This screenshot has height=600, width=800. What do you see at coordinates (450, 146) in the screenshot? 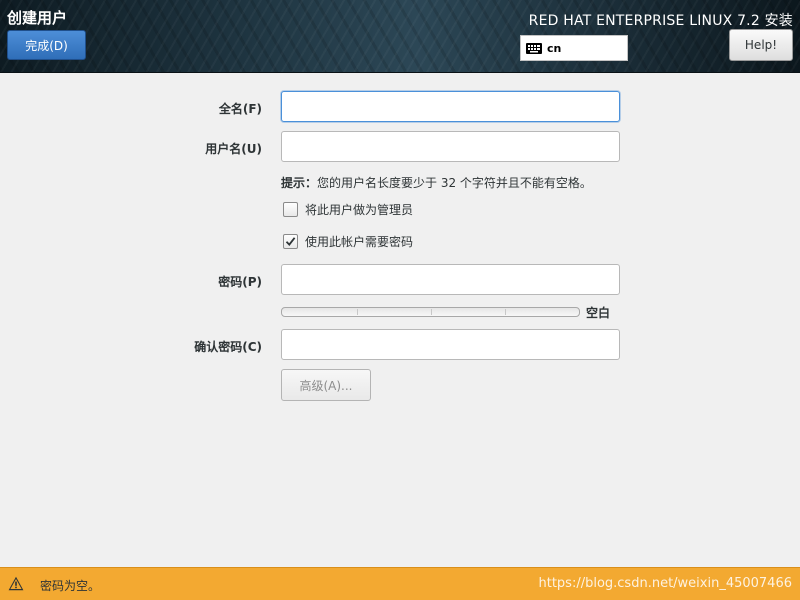
I see `username-input` at bounding box center [450, 146].